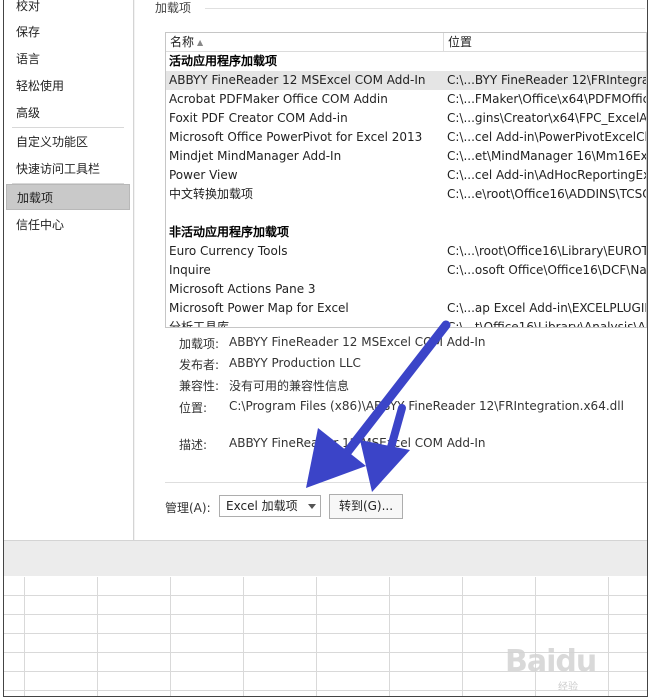 The height and width of the screenshot is (700, 650). I want to click on addin-name: ABBYY FineReader 12 MSExcel COM Add-In, so click(297, 80).